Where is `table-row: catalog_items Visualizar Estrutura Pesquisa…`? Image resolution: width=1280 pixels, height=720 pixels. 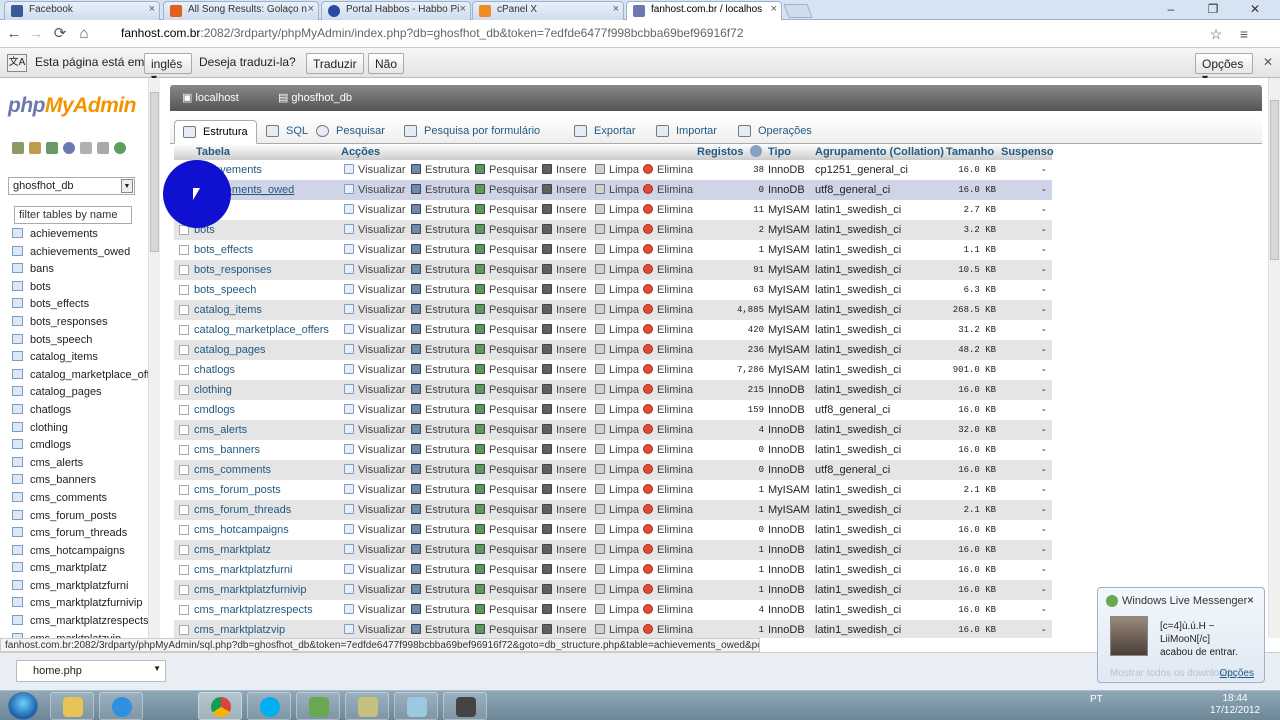 table-row: catalog_items Visualizar Estrutura Pesquisa… is located at coordinates (613, 310).